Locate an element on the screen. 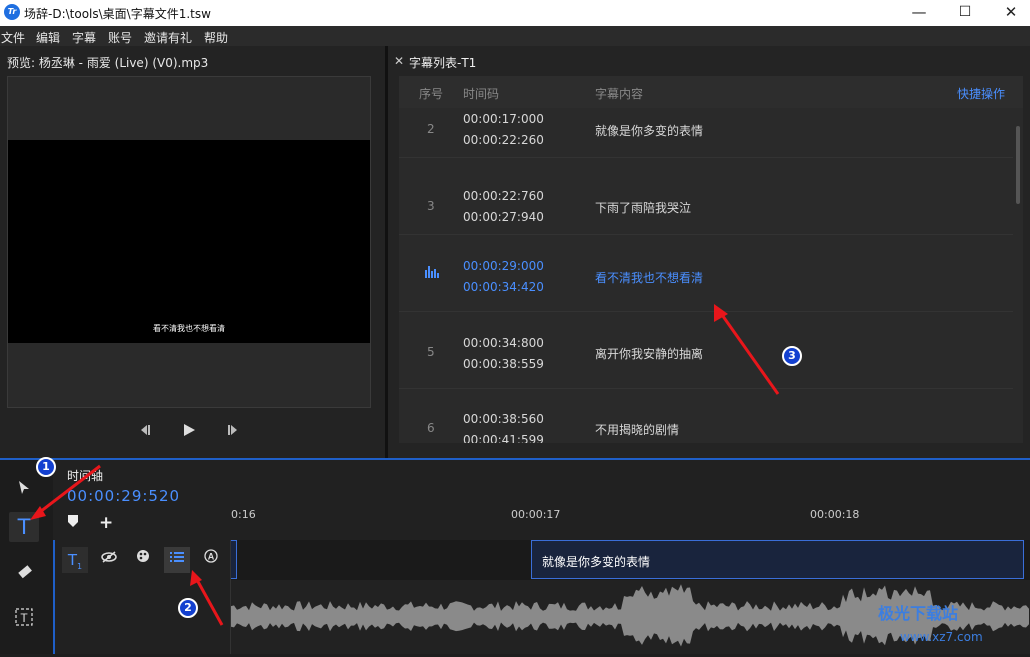  watermark-url: www.xz7.com is located at coordinates (941, 637).